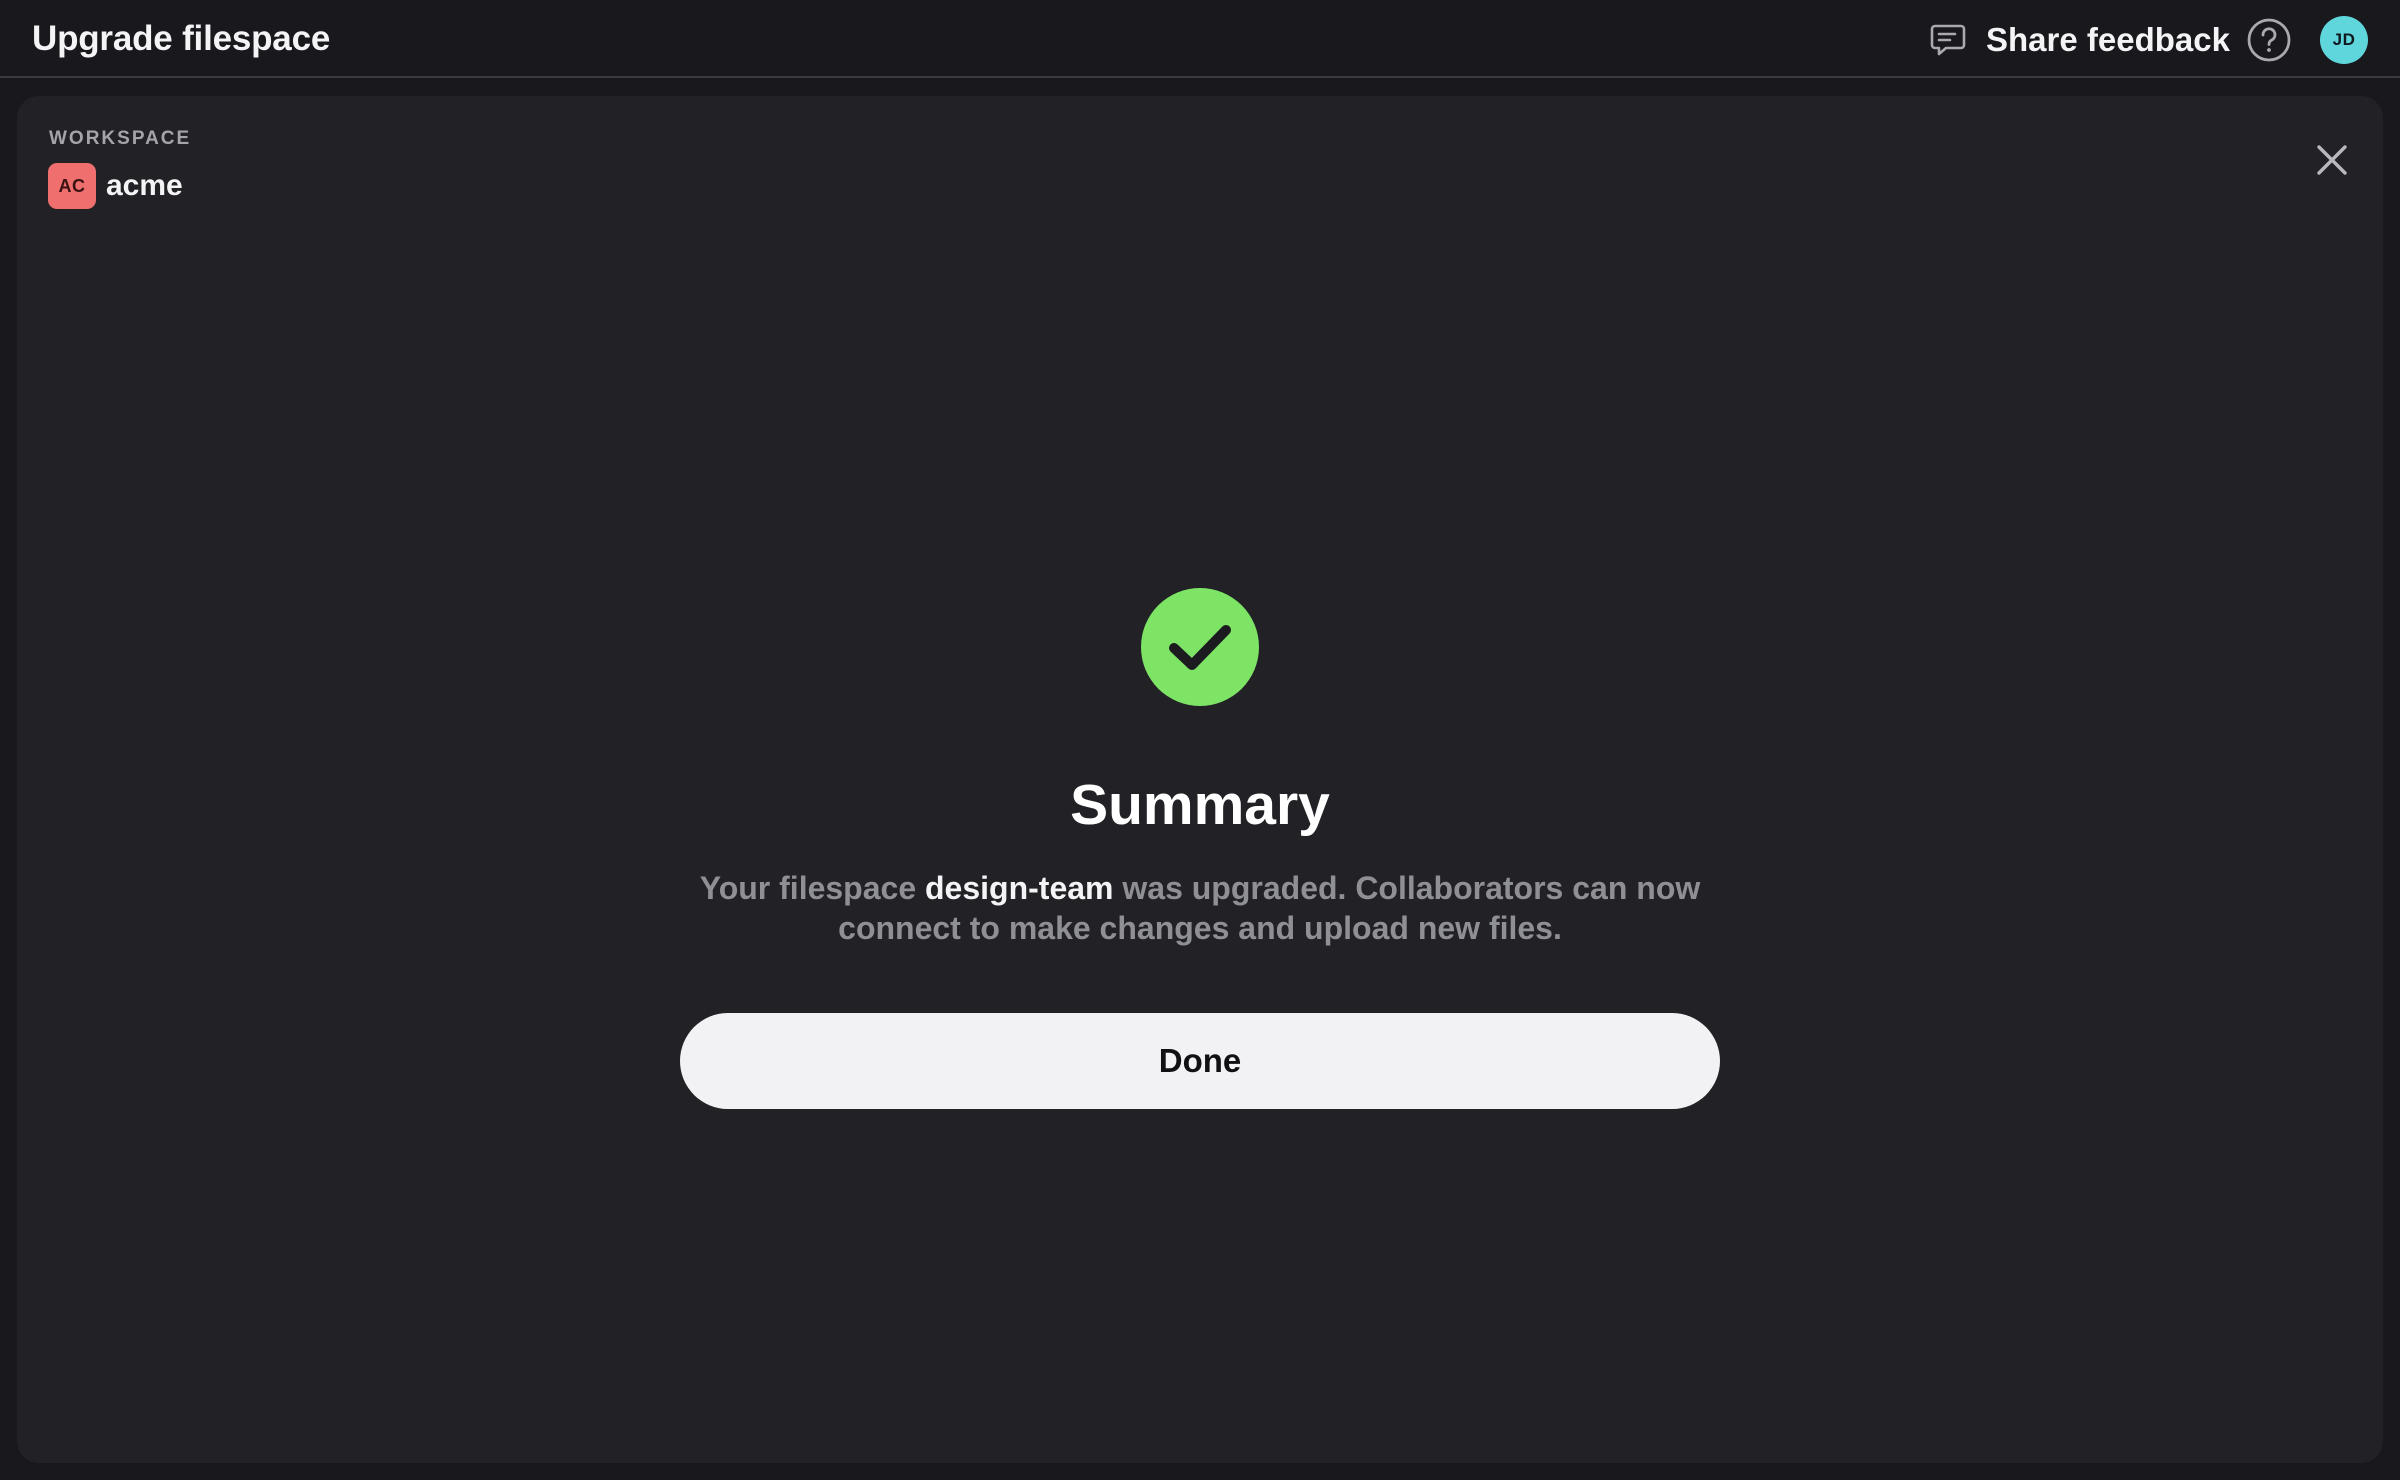 The height and width of the screenshot is (1480, 2400). What do you see at coordinates (1200, 1061) in the screenshot?
I see `done-button: Done` at bounding box center [1200, 1061].